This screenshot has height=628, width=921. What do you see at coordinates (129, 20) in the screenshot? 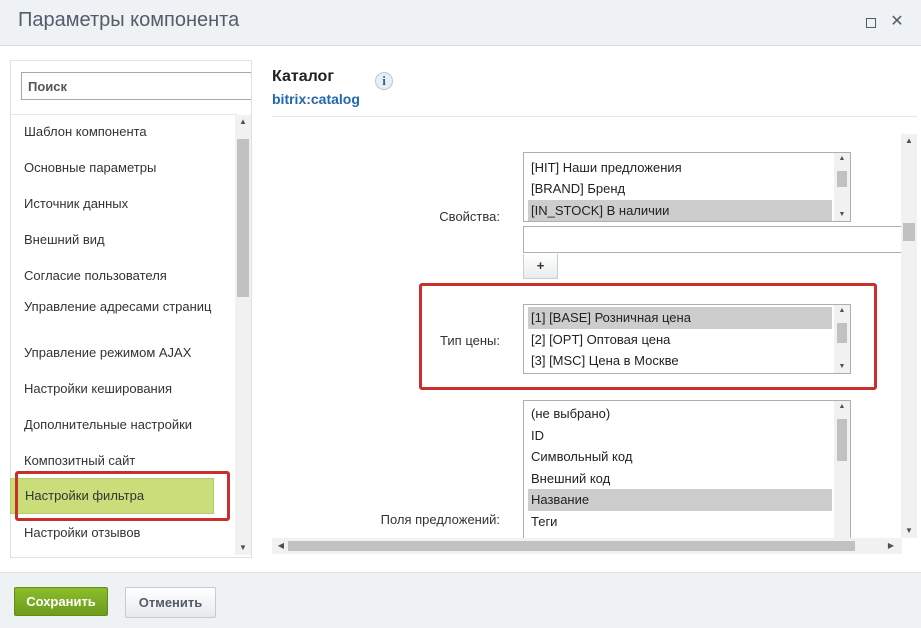
I see `dialog-title: Параметры компонента` at bounding box center [129, 20].